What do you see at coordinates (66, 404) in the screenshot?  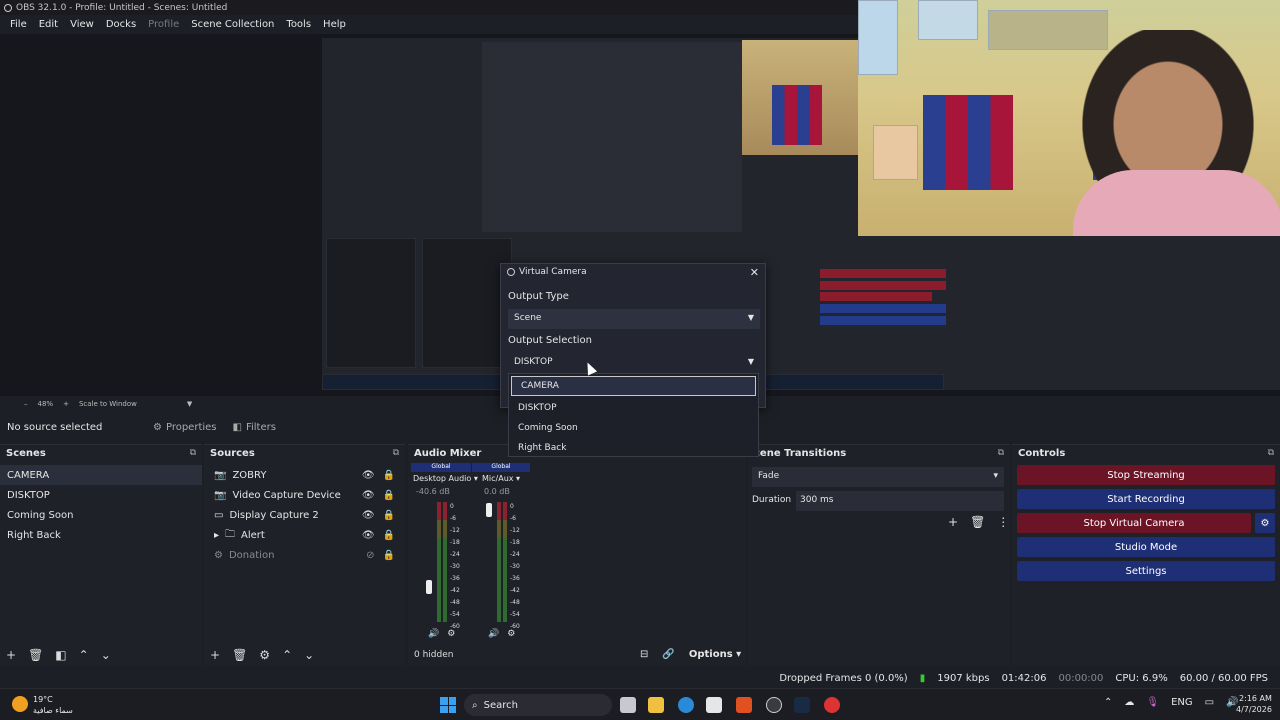 I see `zoom-plus: +` at bounding box center [66, 404].